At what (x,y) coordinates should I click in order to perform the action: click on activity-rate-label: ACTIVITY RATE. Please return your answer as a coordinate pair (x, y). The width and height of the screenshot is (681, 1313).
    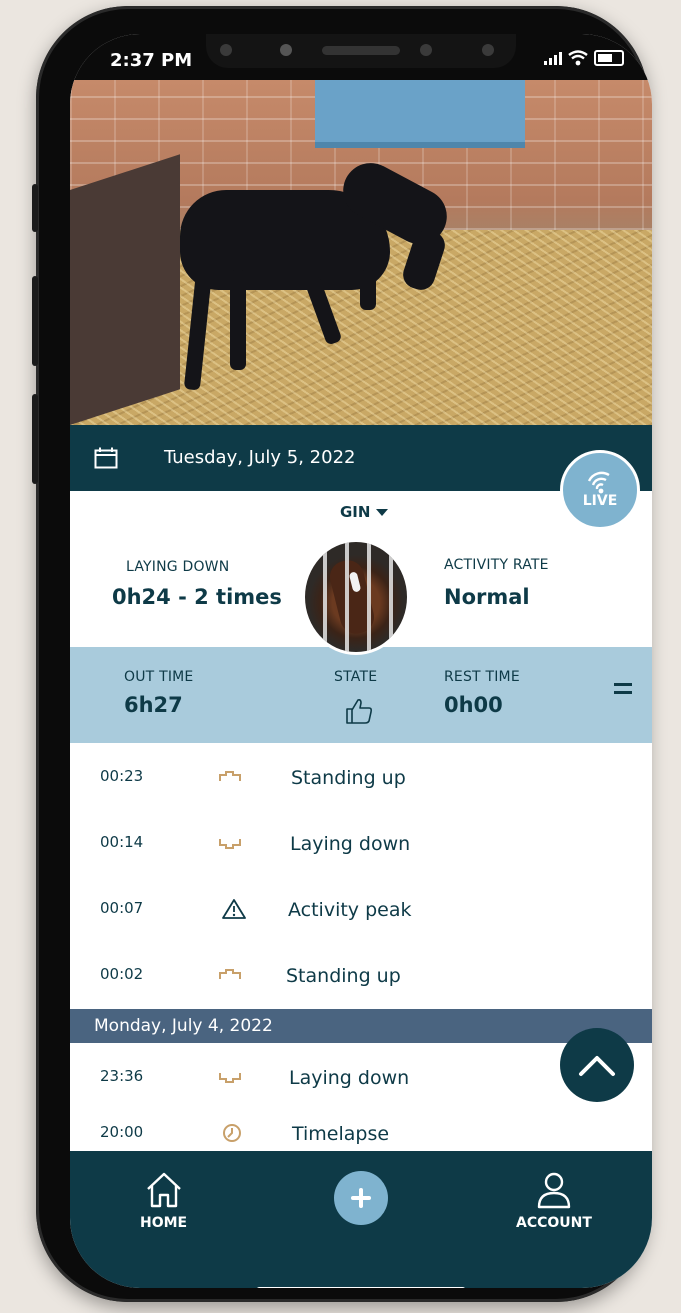
    Looking at the image, I should click on (496, 565).